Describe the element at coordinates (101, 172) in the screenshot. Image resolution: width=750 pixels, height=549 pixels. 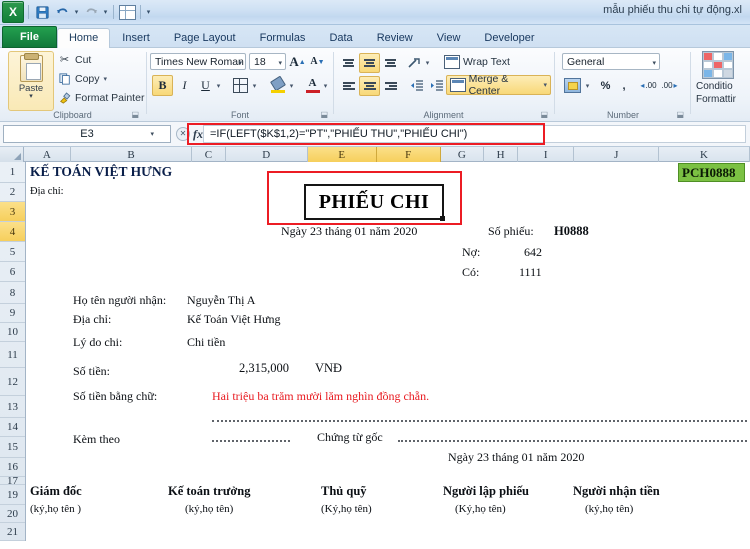
I see `cell-company-name: KẾ TOÁN VIỆT HƯNG` at that location.